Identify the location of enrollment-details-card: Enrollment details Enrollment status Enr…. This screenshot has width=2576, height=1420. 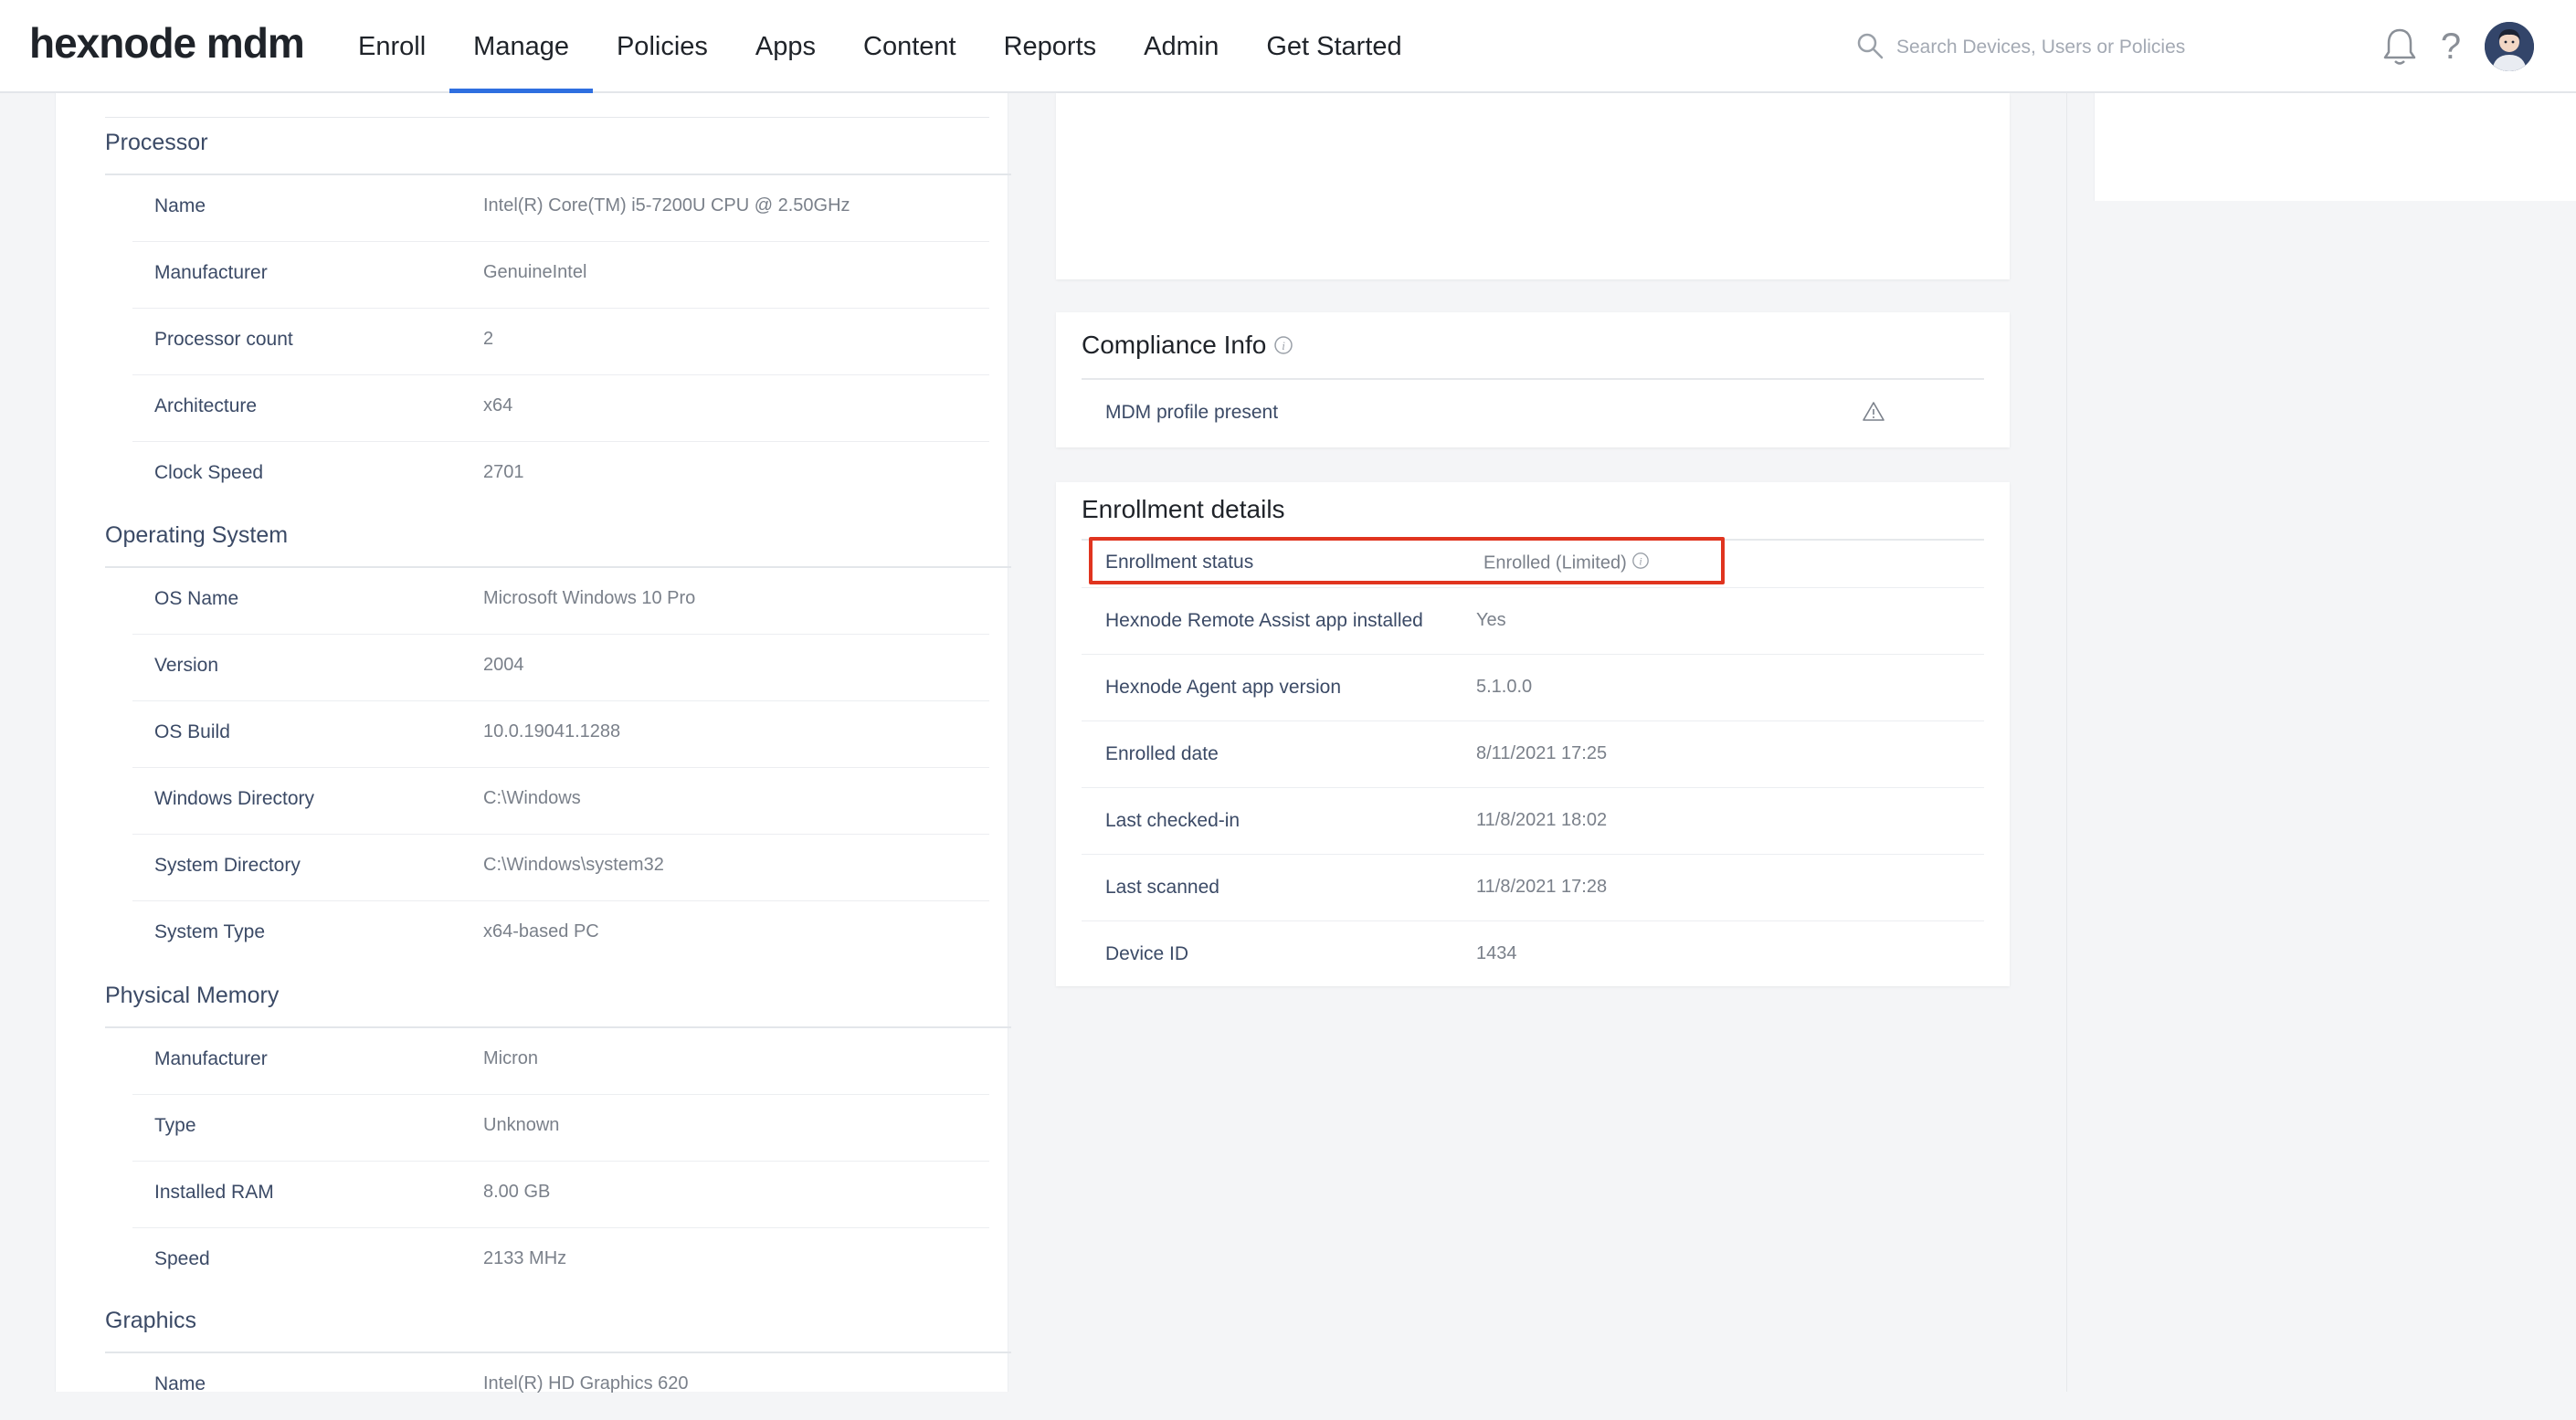
(1533, 734).